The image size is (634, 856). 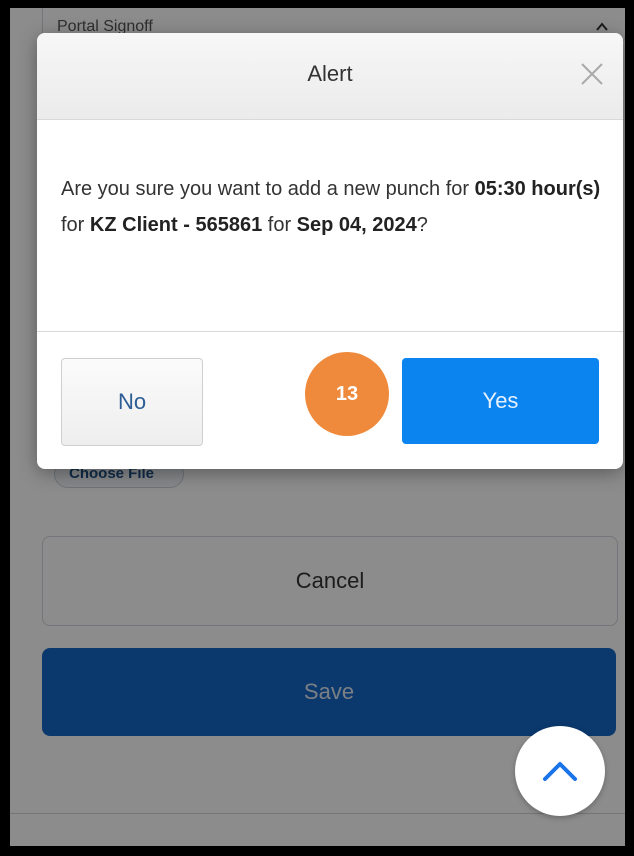 I want to click on close-icon, so click(x=592, y=74).